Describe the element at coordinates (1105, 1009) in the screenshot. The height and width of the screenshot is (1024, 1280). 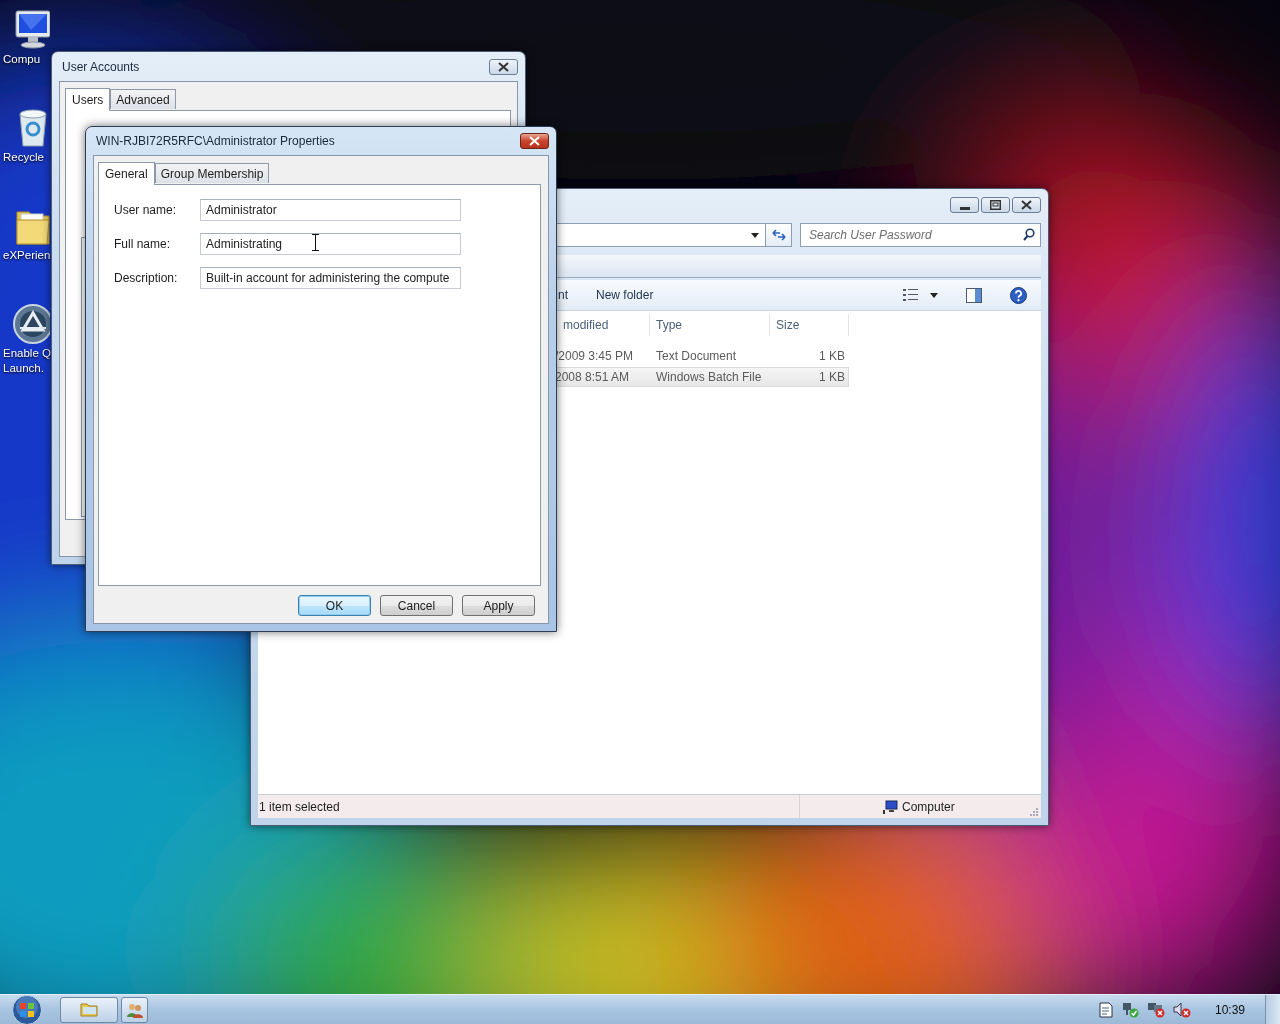
I see `document-icon` at that location.